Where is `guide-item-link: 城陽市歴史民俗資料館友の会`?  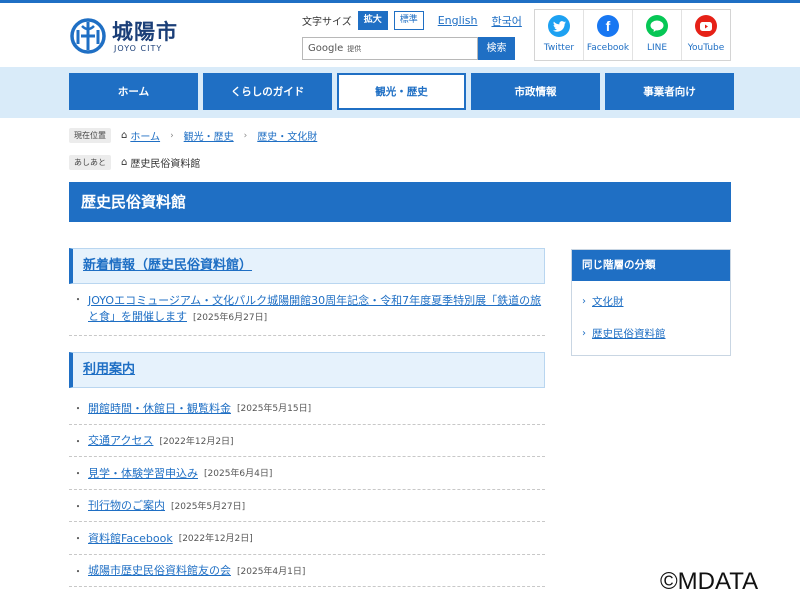 guide-item-link: 城陽市歴史民俗資料館友の会 is located at coordinates (159, 570).